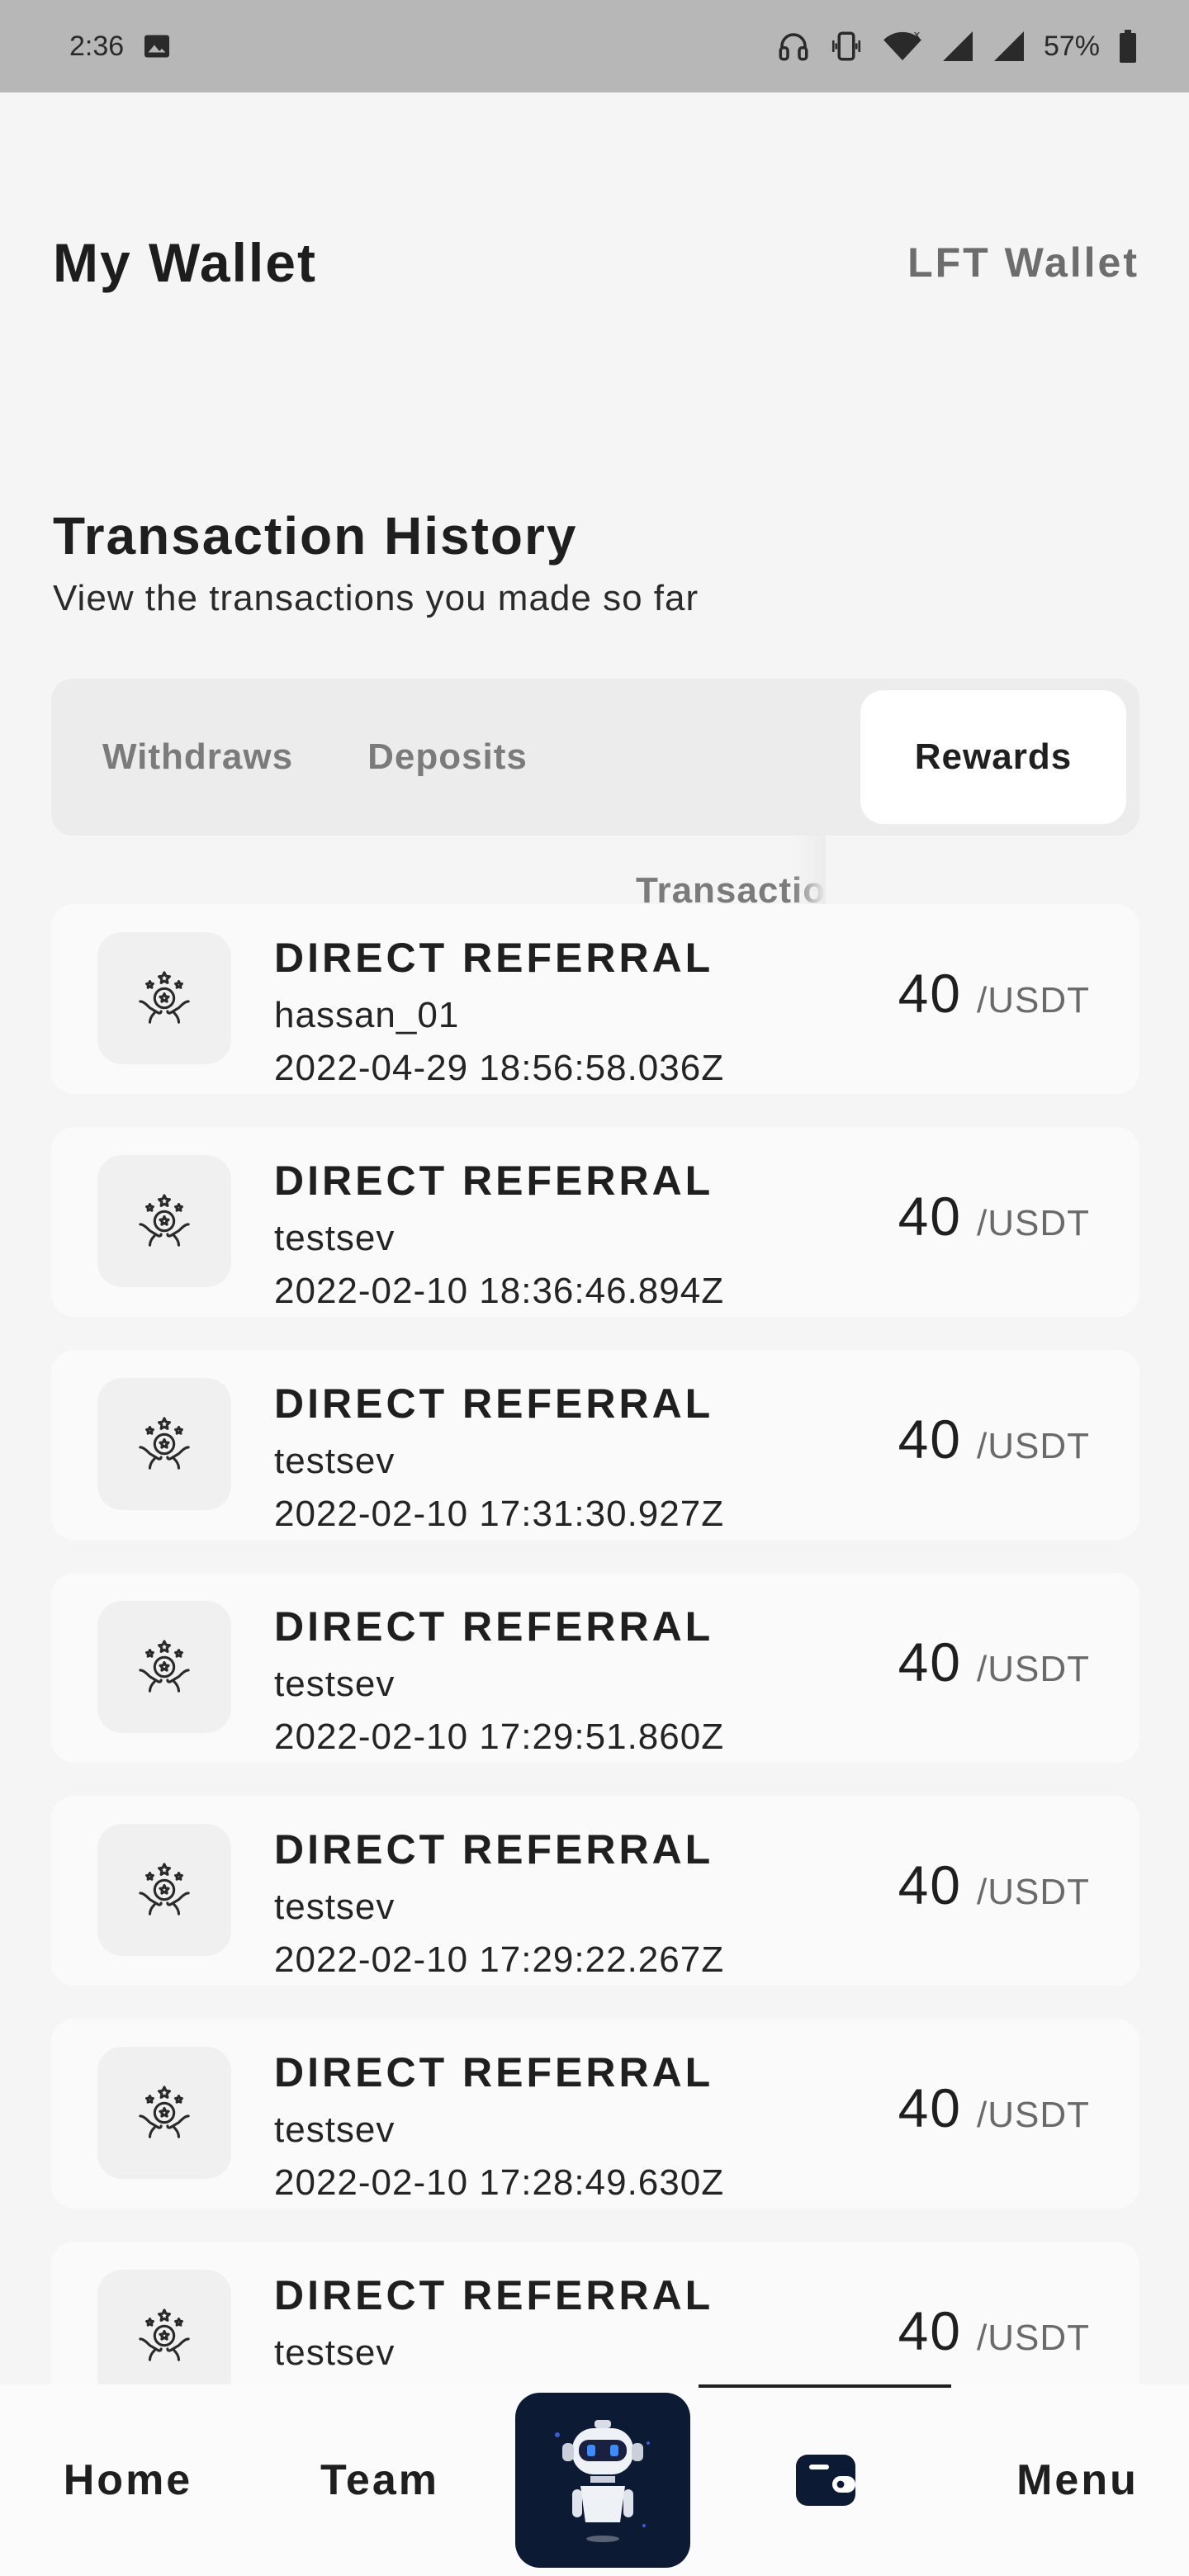 The height and width of the screenshot is (2576, 1189). I want to click on headphones-icon, so click(793, 46).